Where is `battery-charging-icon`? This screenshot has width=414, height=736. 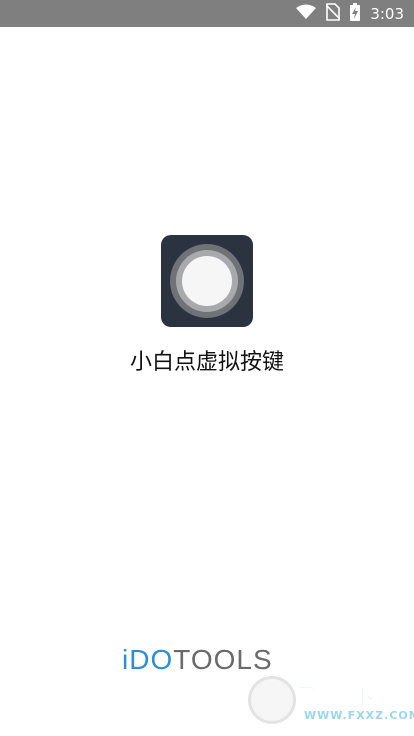 battery-charging-icon is located at coordinates (355, 13).